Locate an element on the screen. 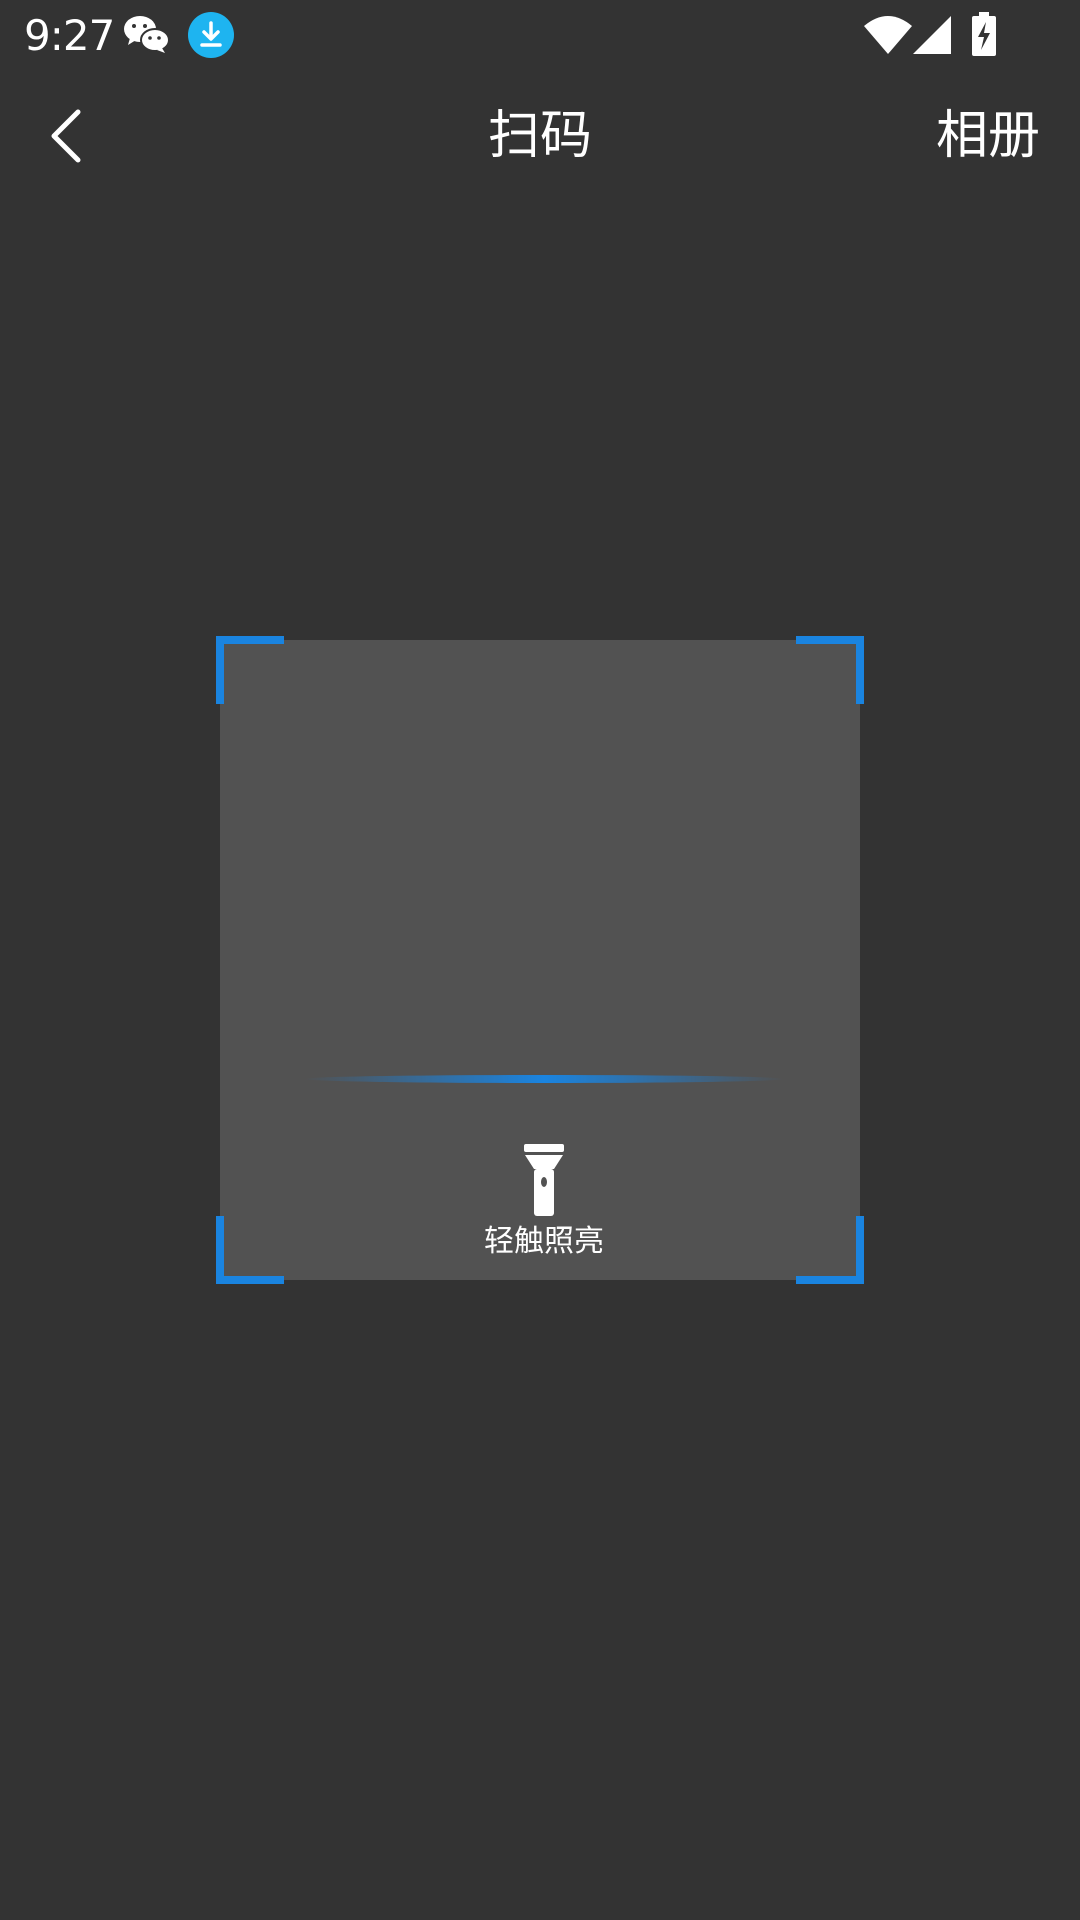 This screenshot has height=1920, width=1080. flashlight-icon is located at coordinates (544, 1180).